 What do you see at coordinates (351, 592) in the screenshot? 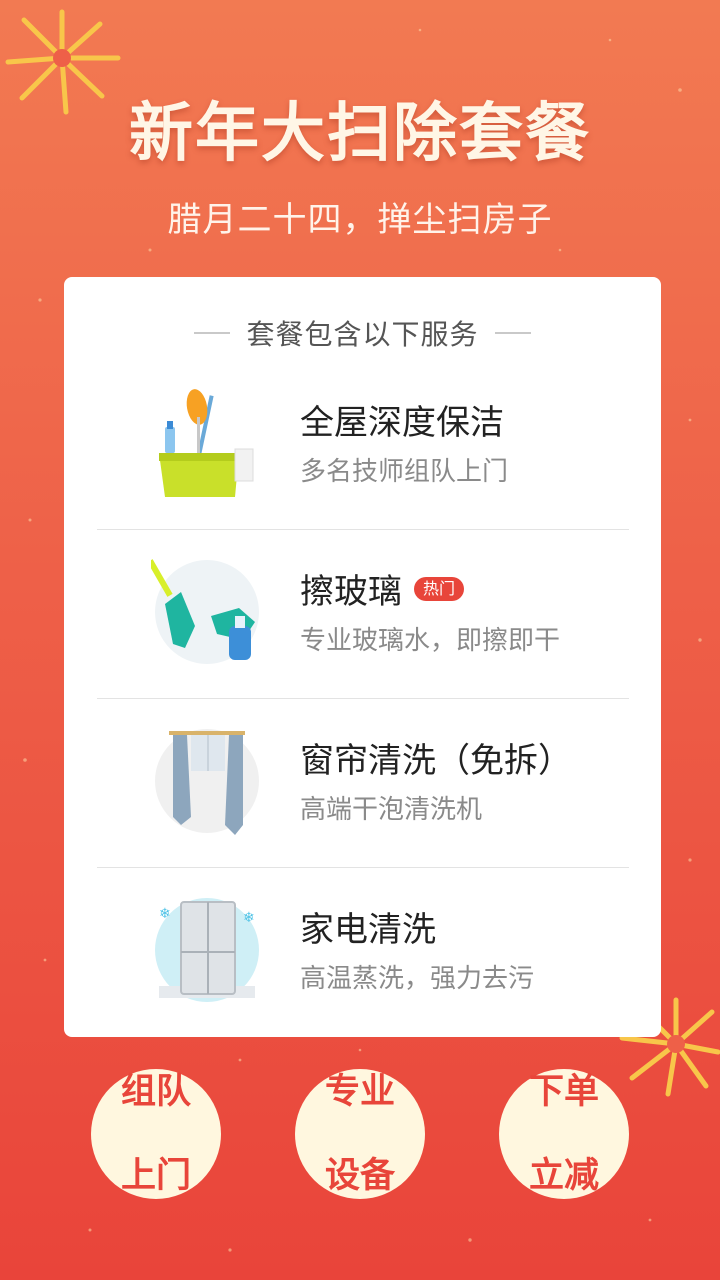
I see `service-name-text: 擦玻璃` at bounding box center [351, 592].